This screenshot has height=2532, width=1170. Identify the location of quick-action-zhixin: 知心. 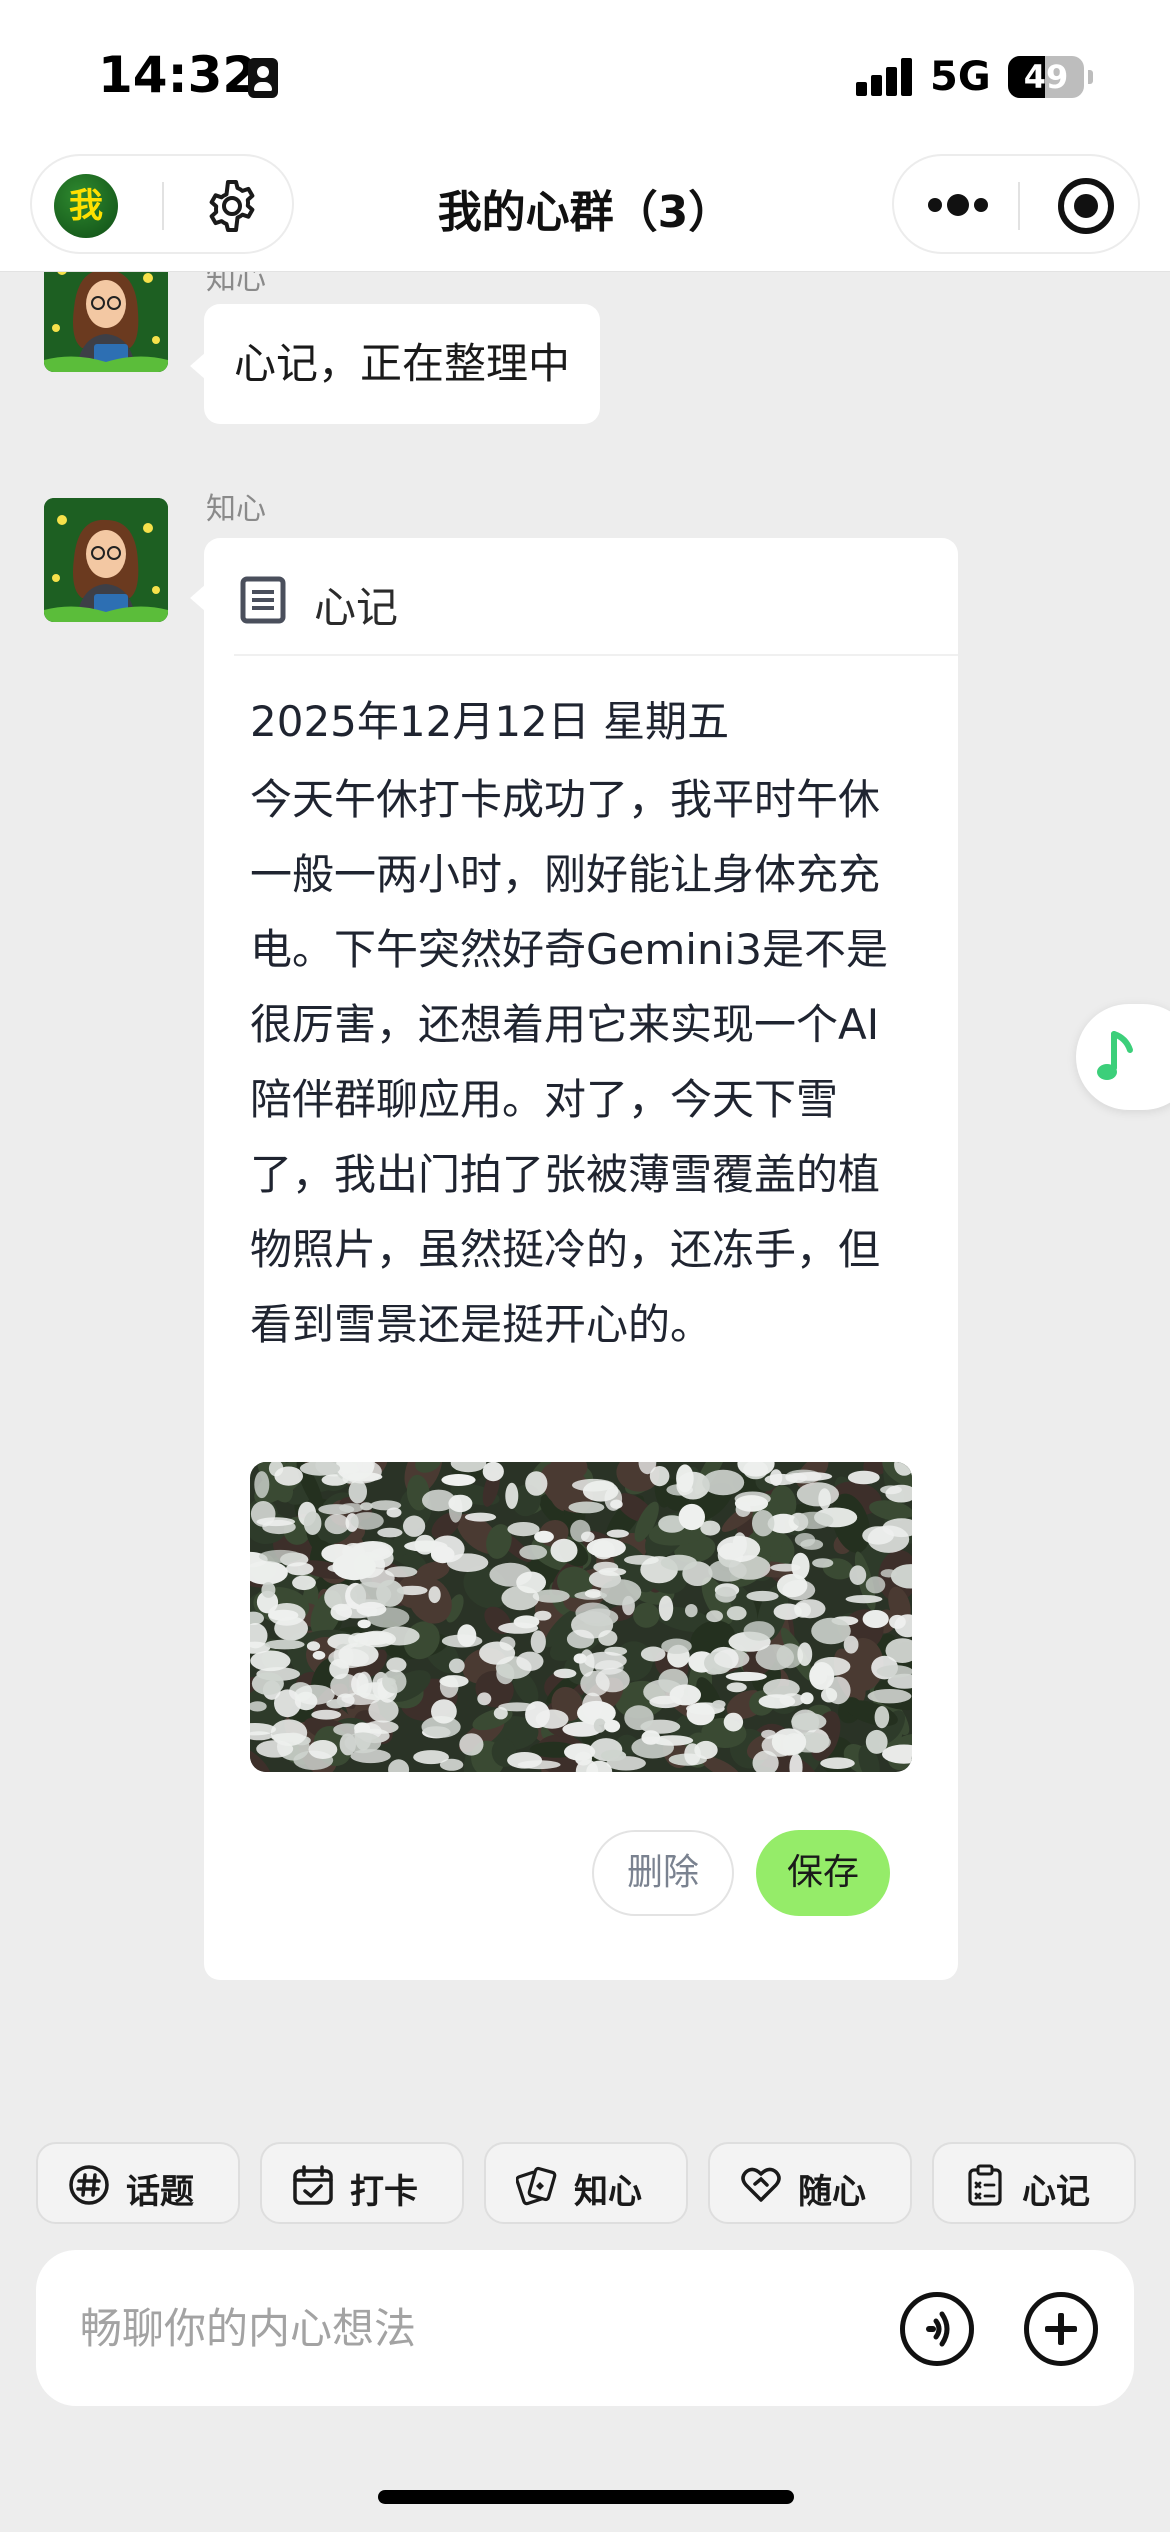
(586, 2183).